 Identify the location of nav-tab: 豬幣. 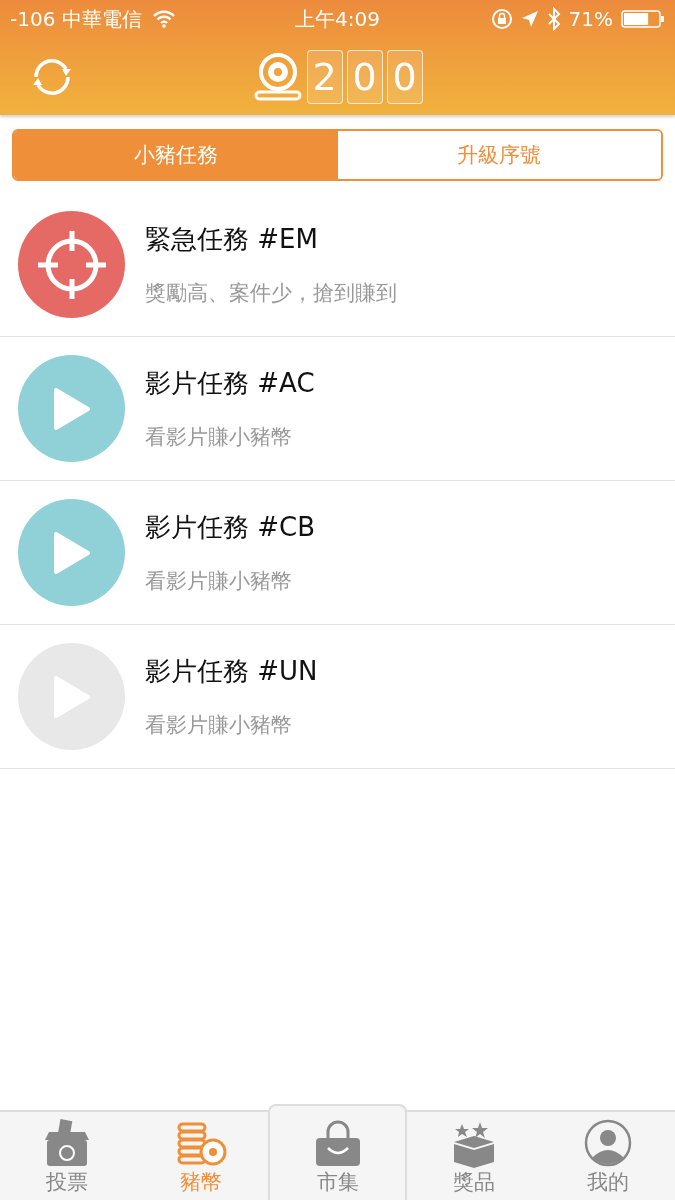
(201, 1156).